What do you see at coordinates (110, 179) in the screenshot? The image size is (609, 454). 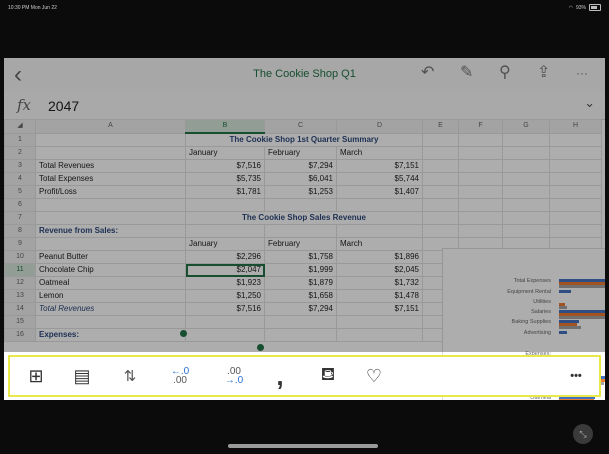 I see `cell: Total Expenses` at bounding box center [110, 179].